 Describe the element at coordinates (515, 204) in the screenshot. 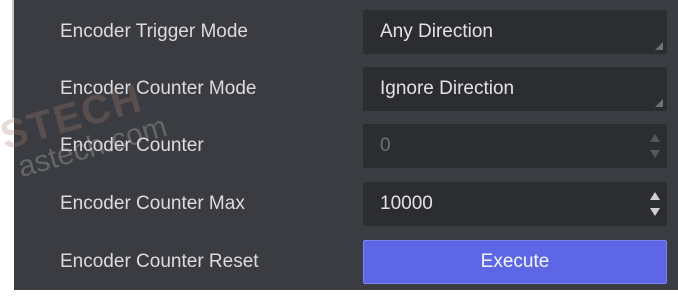

I see `encoder-counter-max-field: 10000` at that location.